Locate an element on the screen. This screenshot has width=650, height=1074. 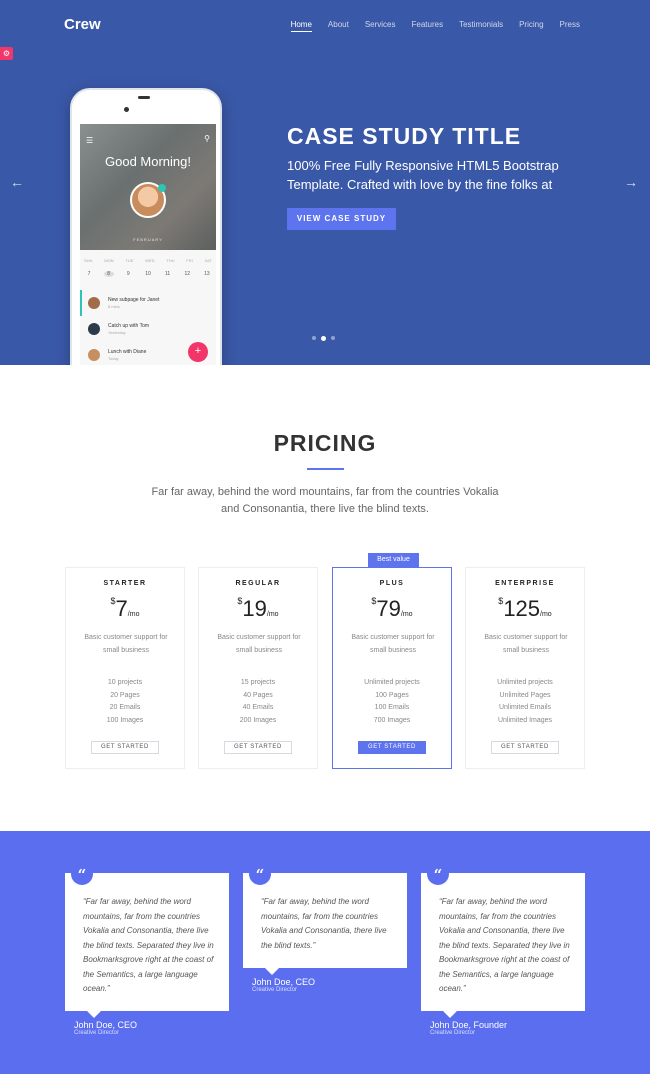
nav-item-press: Press is located at coordinates (570, 26).